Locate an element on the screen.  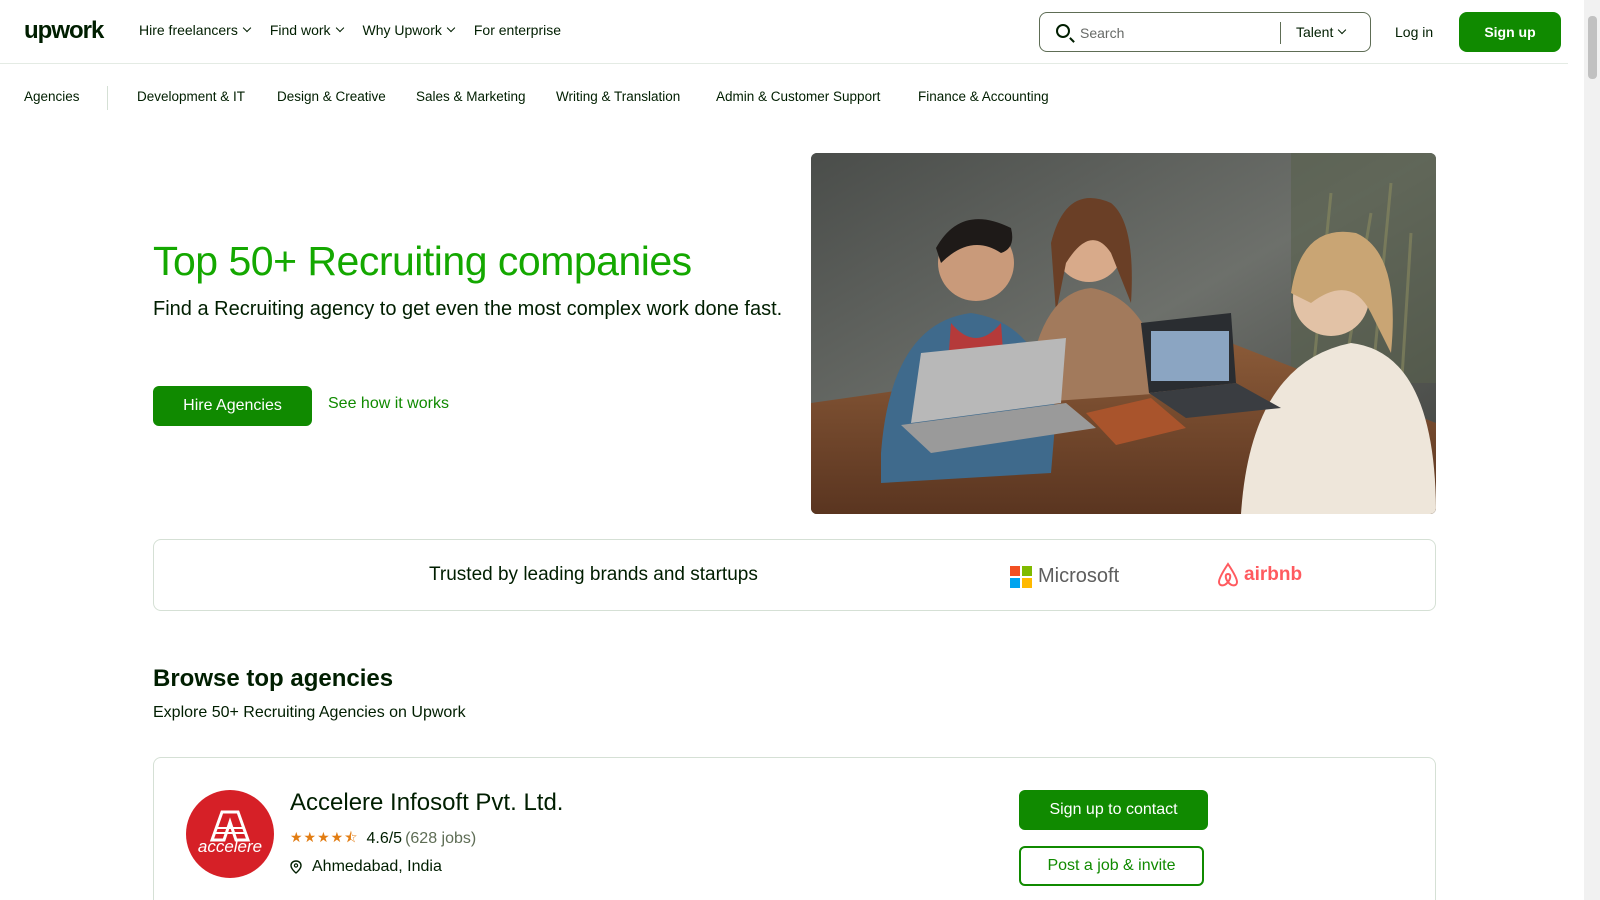
accelere-logo-graphic is located at coordinates (230, 826).